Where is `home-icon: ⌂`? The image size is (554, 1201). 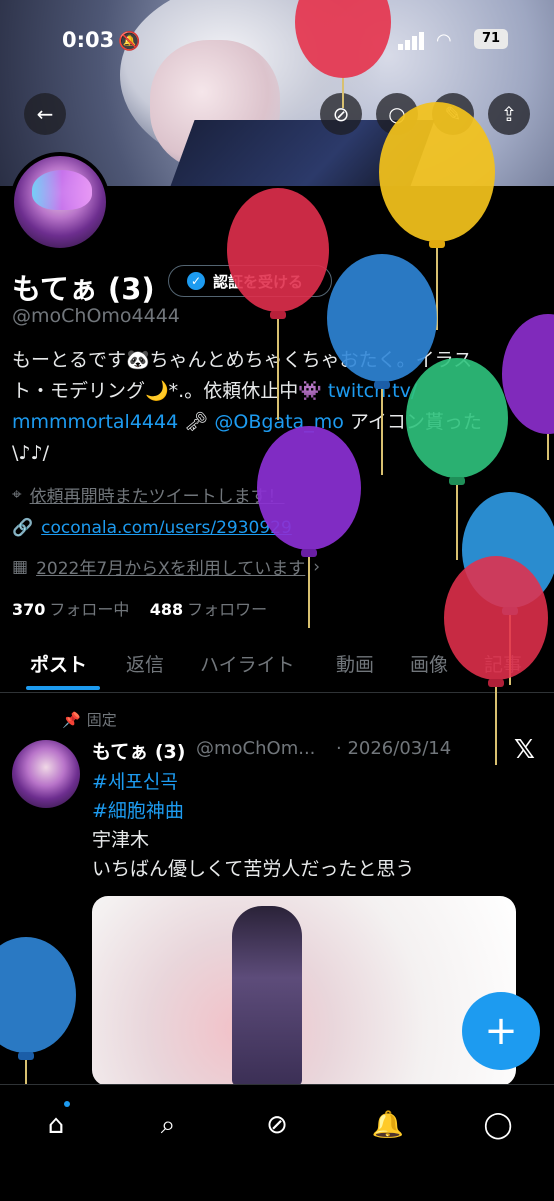 home-icon: ⌂ is located at coordinates (56, 1125).